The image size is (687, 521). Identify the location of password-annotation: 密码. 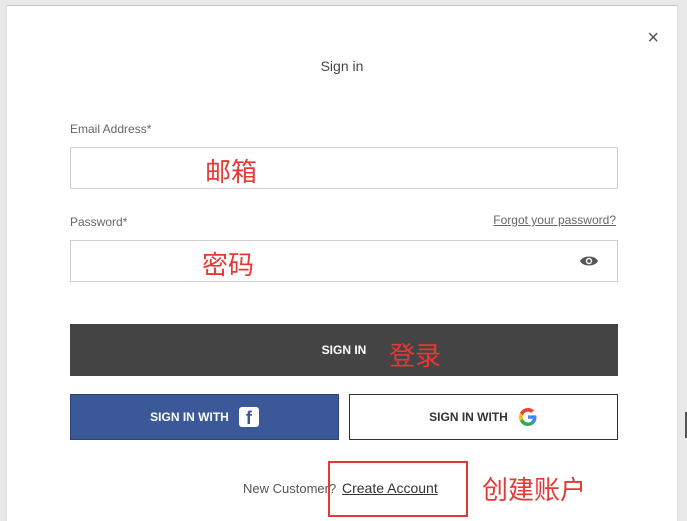
(228, 266).